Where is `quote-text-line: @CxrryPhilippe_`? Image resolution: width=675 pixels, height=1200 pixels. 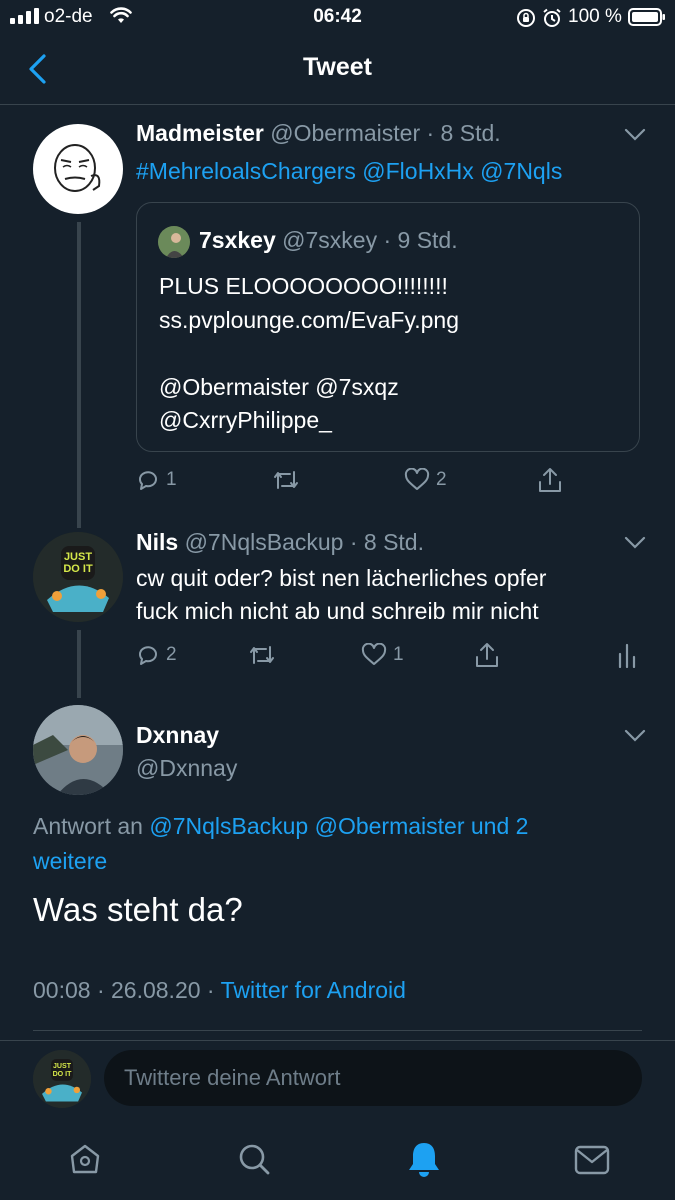
quote-text-line: @CxrryPhilippe_ is located at coordinates (245, 420).